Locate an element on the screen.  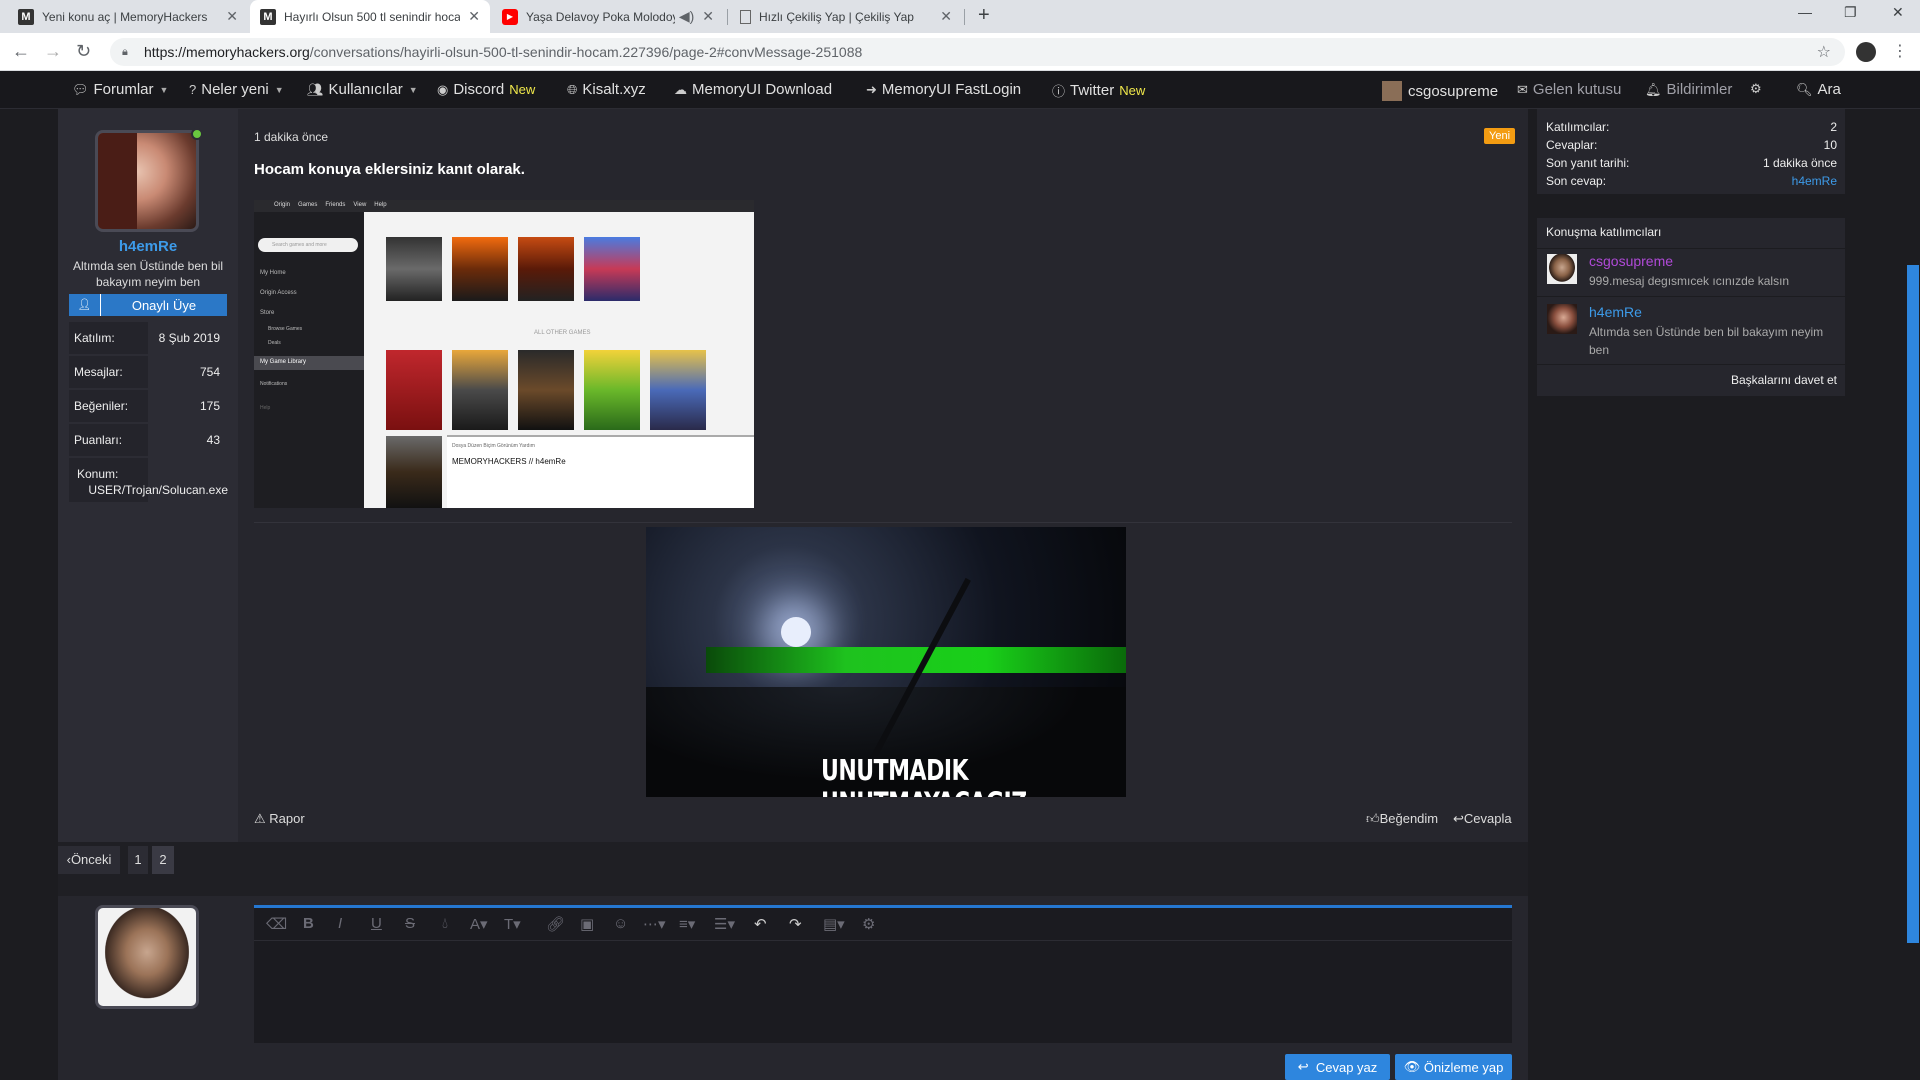
attached-gif: UNUTMADIK UNUTMAYACAGIZ. is located at coordinates (886, 662).